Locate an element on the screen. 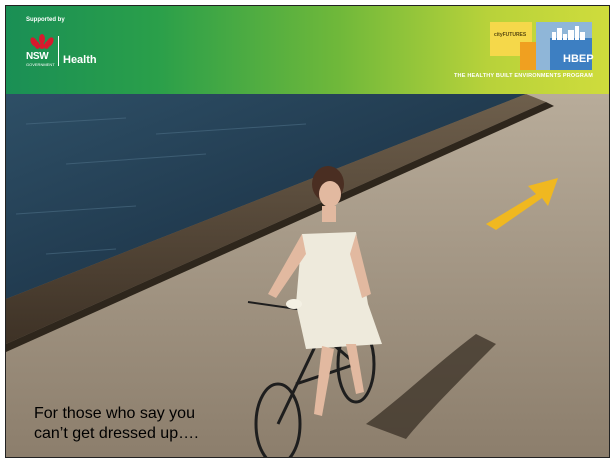 Image resolution: width=613 pixels, height=461 pixels. logo-divider is located at coordinates (58, 51).